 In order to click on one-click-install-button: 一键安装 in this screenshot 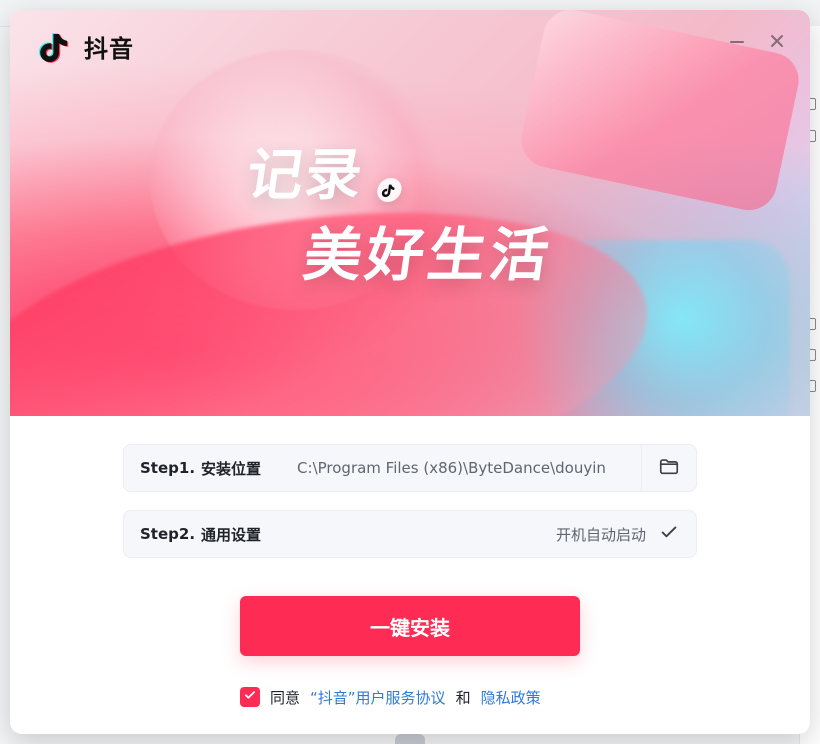, I will do `click(410, 626)`.